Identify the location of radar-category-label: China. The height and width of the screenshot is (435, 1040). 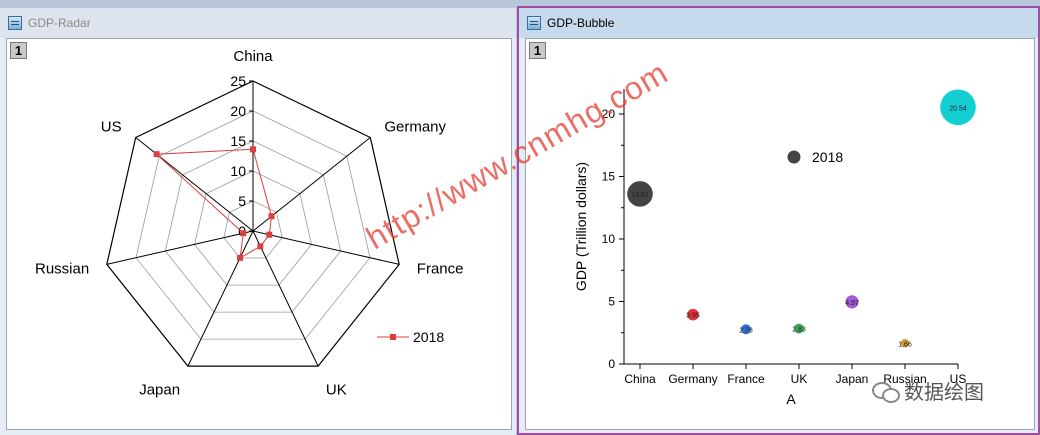
(253, 56).